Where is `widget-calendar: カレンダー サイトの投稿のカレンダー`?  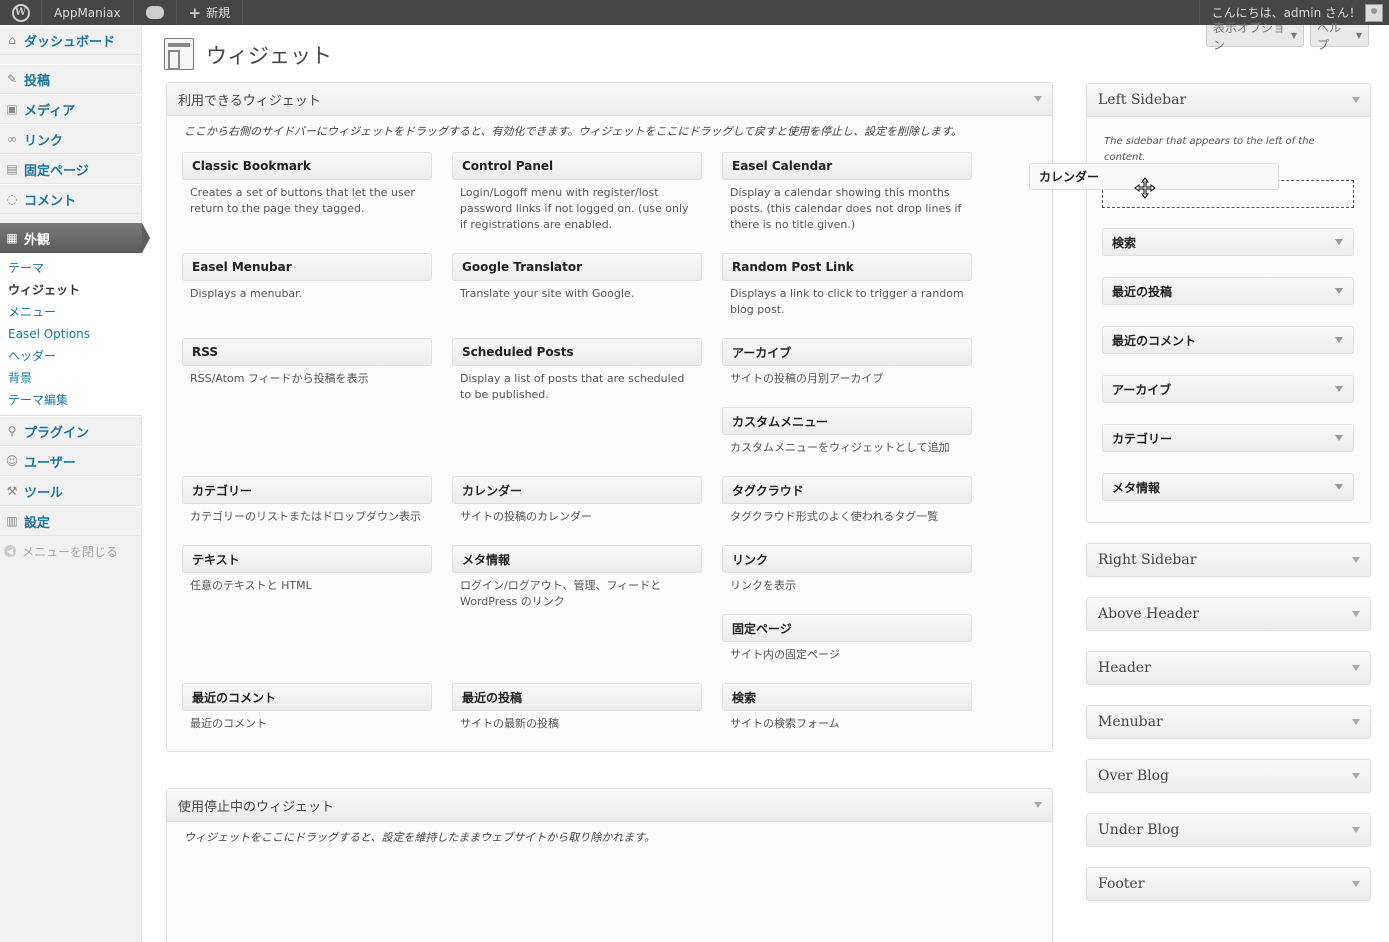
widget-calendar: カレンダー サイトの投稿のカレンダー is located at coordinates (577, 500).